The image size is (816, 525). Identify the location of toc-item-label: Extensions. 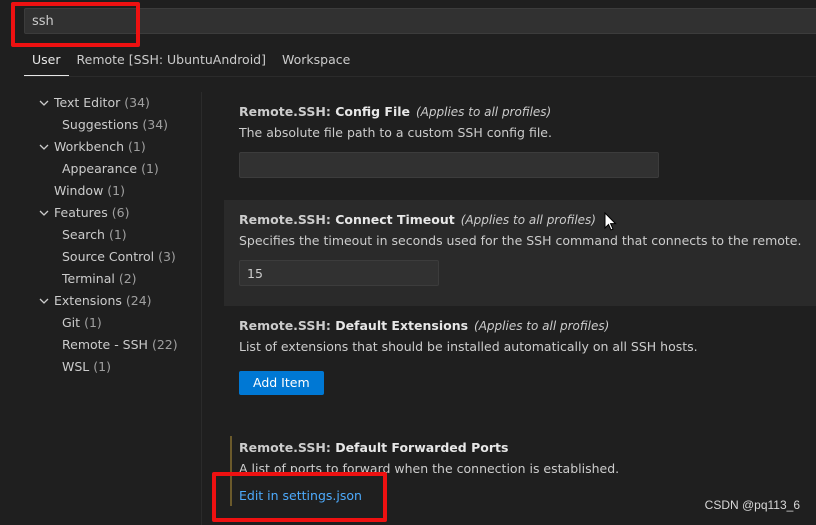
(88, 300).